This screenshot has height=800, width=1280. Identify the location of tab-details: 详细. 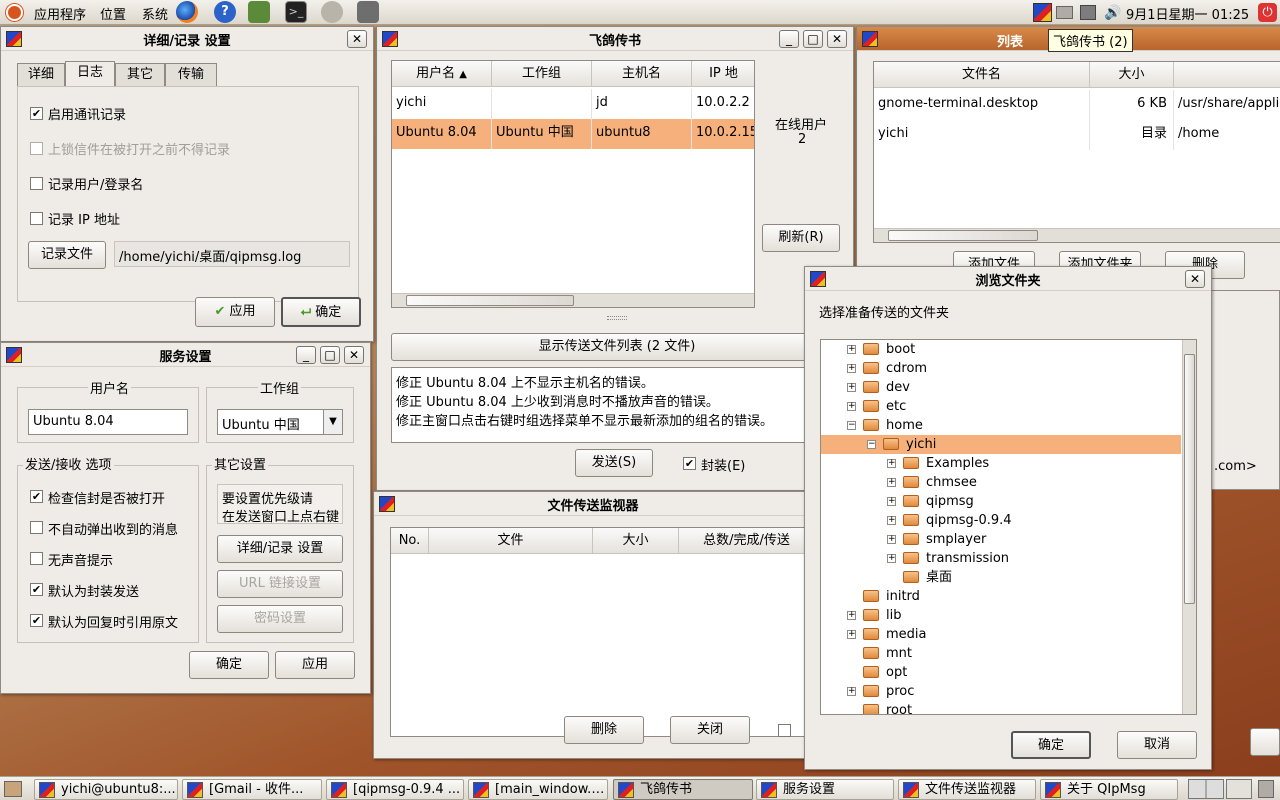
(41, 75).